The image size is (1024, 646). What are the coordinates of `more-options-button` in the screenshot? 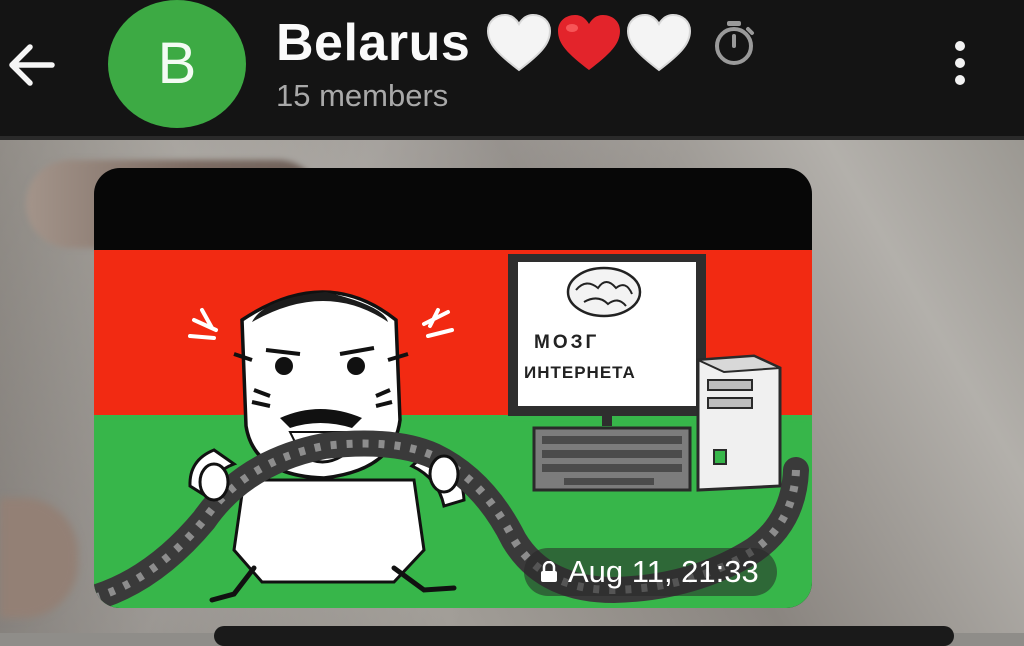 It's located at (960, 63).